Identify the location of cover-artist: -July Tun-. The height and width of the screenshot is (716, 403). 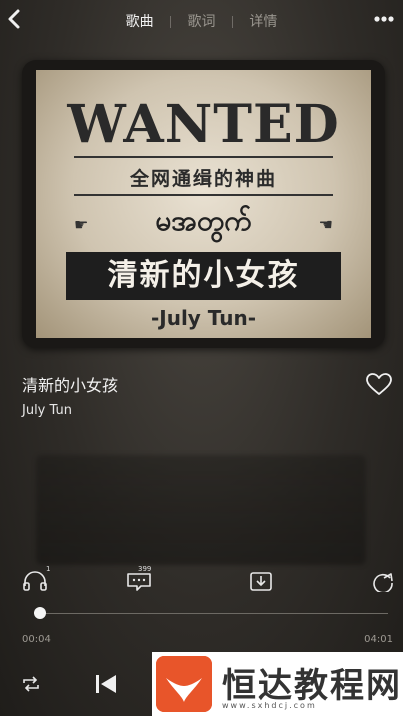
(203, 318).